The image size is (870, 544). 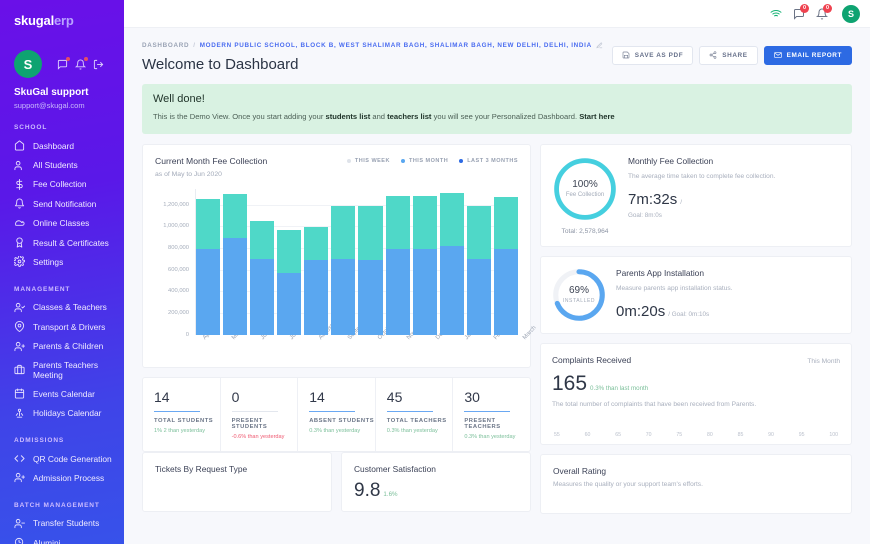 I want to click on chart-legend: THIS WEEK THIS MONTH LAST 3 MONTHS, so click(x=432, y=160).